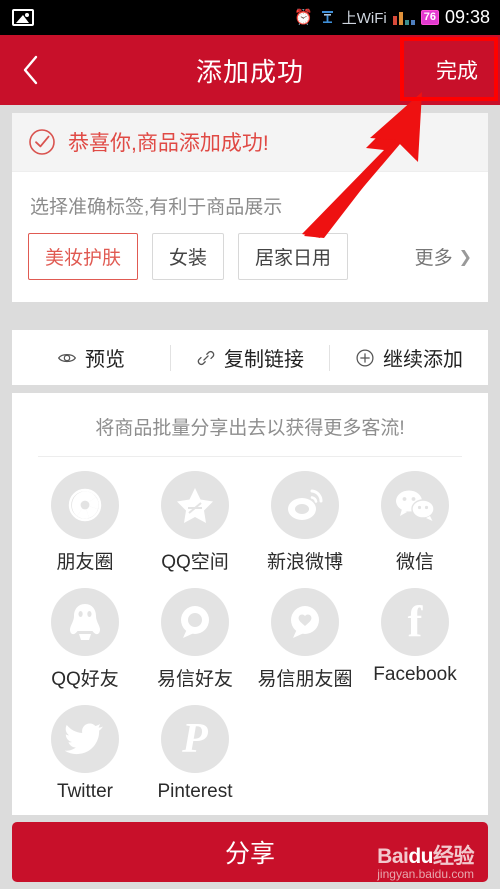 The image size is (500, 889). I want to click on yixin-heart-bubble-icon, so click(305, 622).